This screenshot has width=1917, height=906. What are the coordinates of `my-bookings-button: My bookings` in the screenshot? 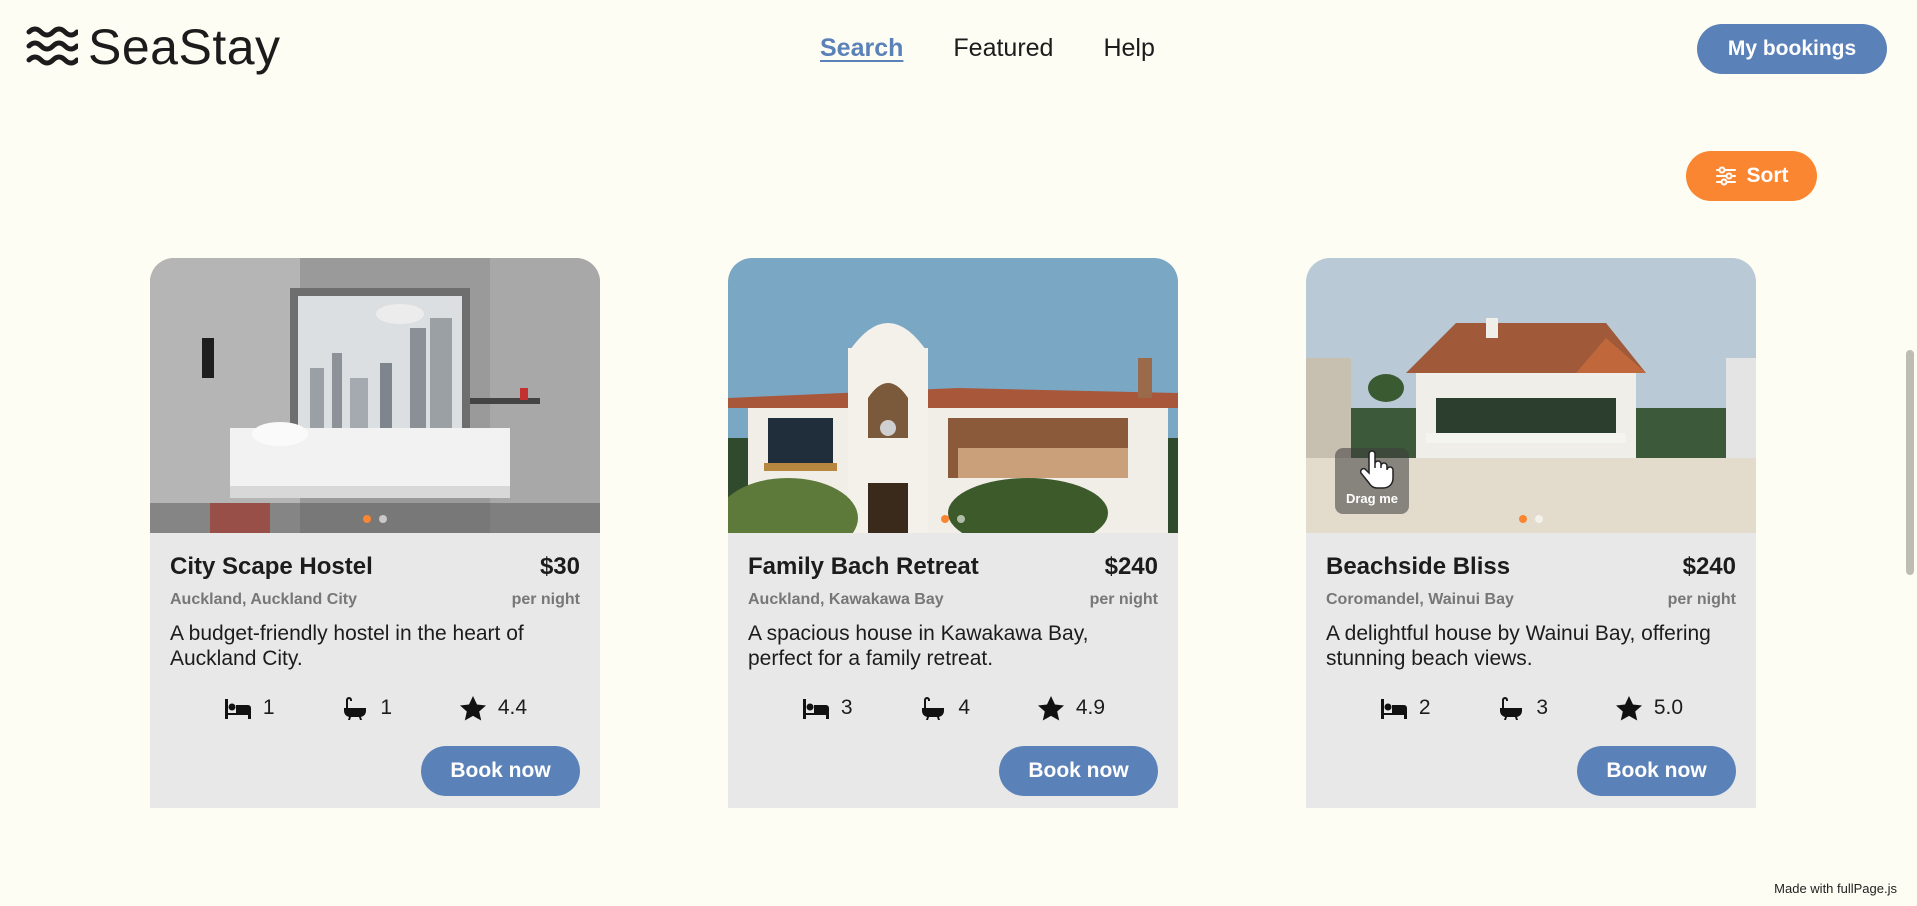 It's located at (1792, 49).